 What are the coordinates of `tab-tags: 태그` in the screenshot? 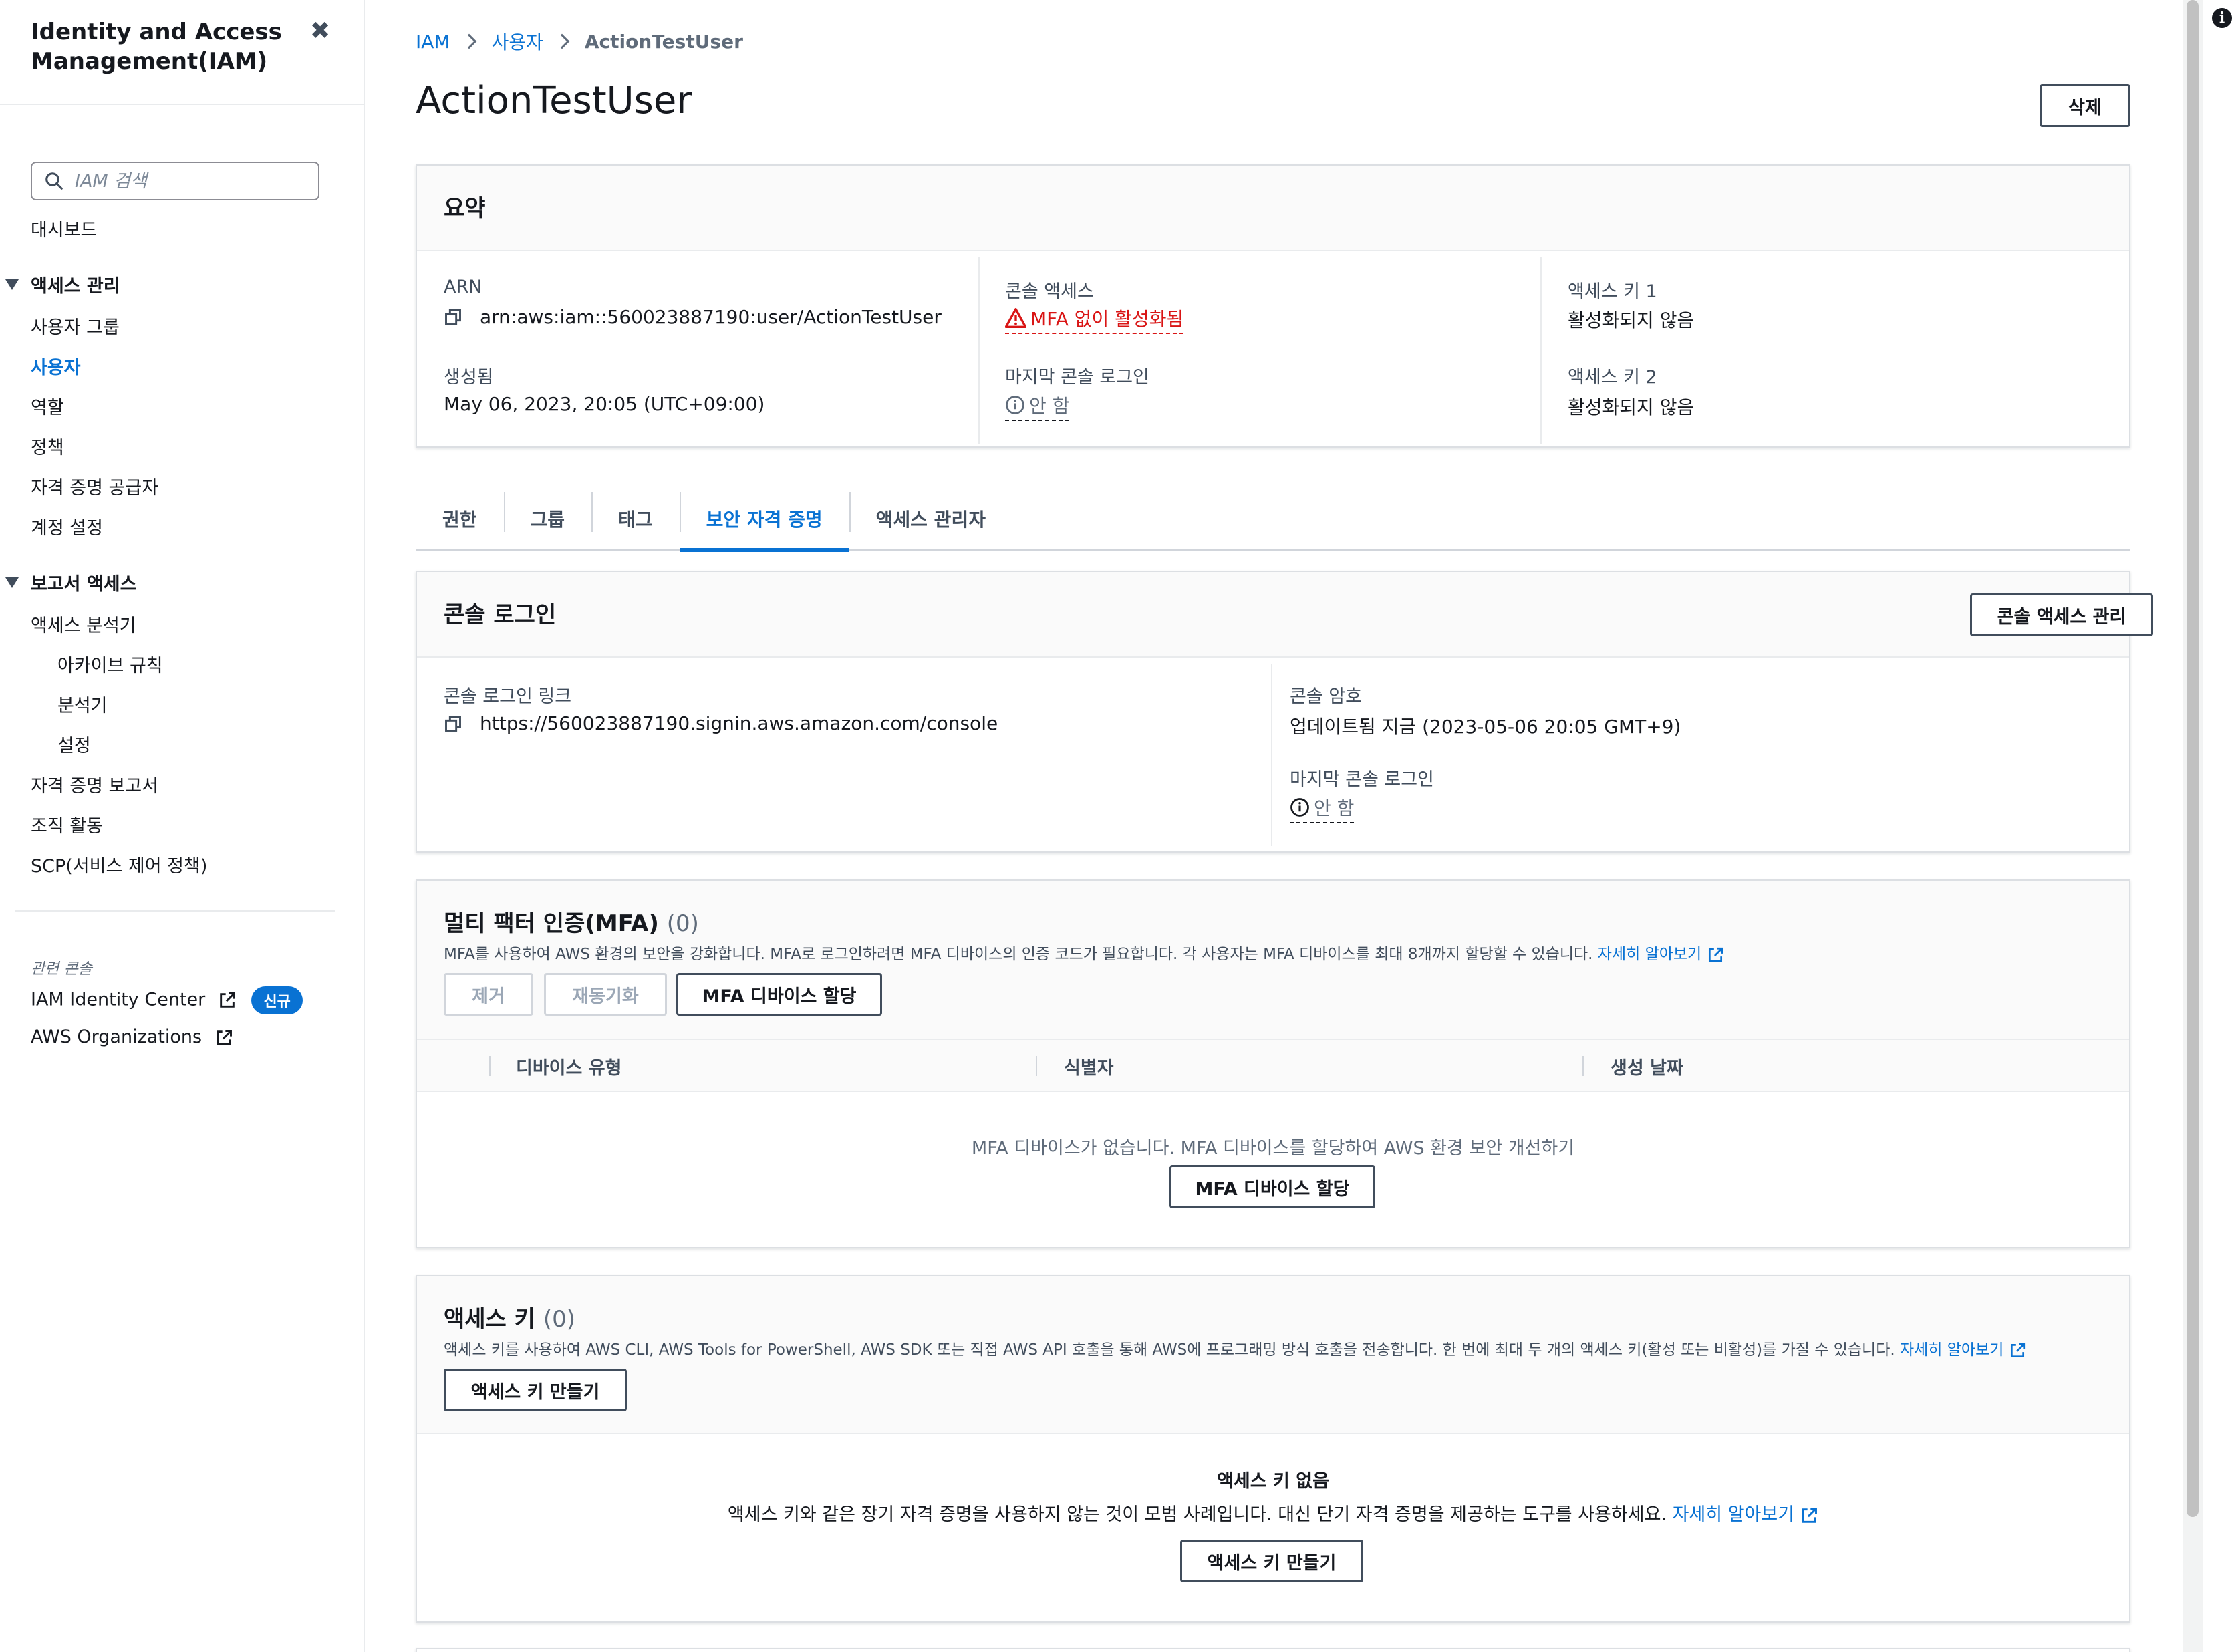 It's located at (635, 519).